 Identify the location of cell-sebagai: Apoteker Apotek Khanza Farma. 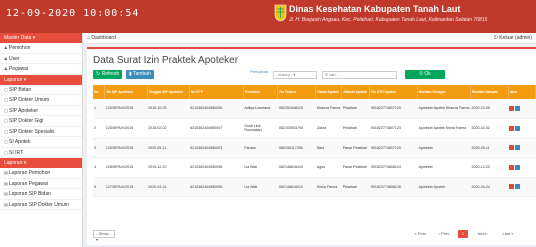
(444, 109).